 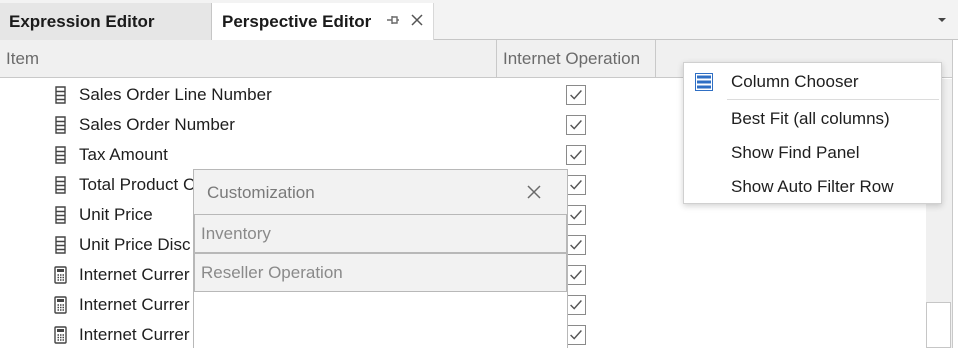 What do you see at coordinates (952, 194) in the screenshot?
I see `grid-right-border` at bounding box center [952, 194].